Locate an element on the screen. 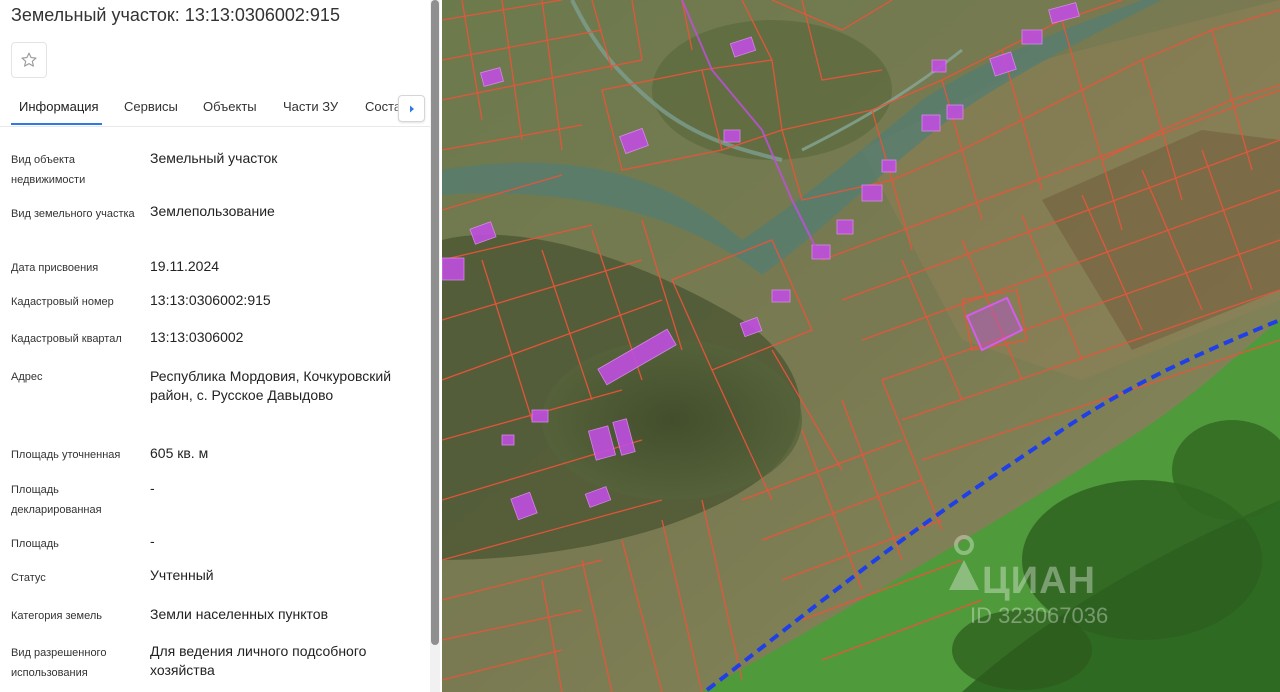 This screenshot has height=692, width=1280. detail-label: Кадастровый квартал is located at coordinates (66, 339).